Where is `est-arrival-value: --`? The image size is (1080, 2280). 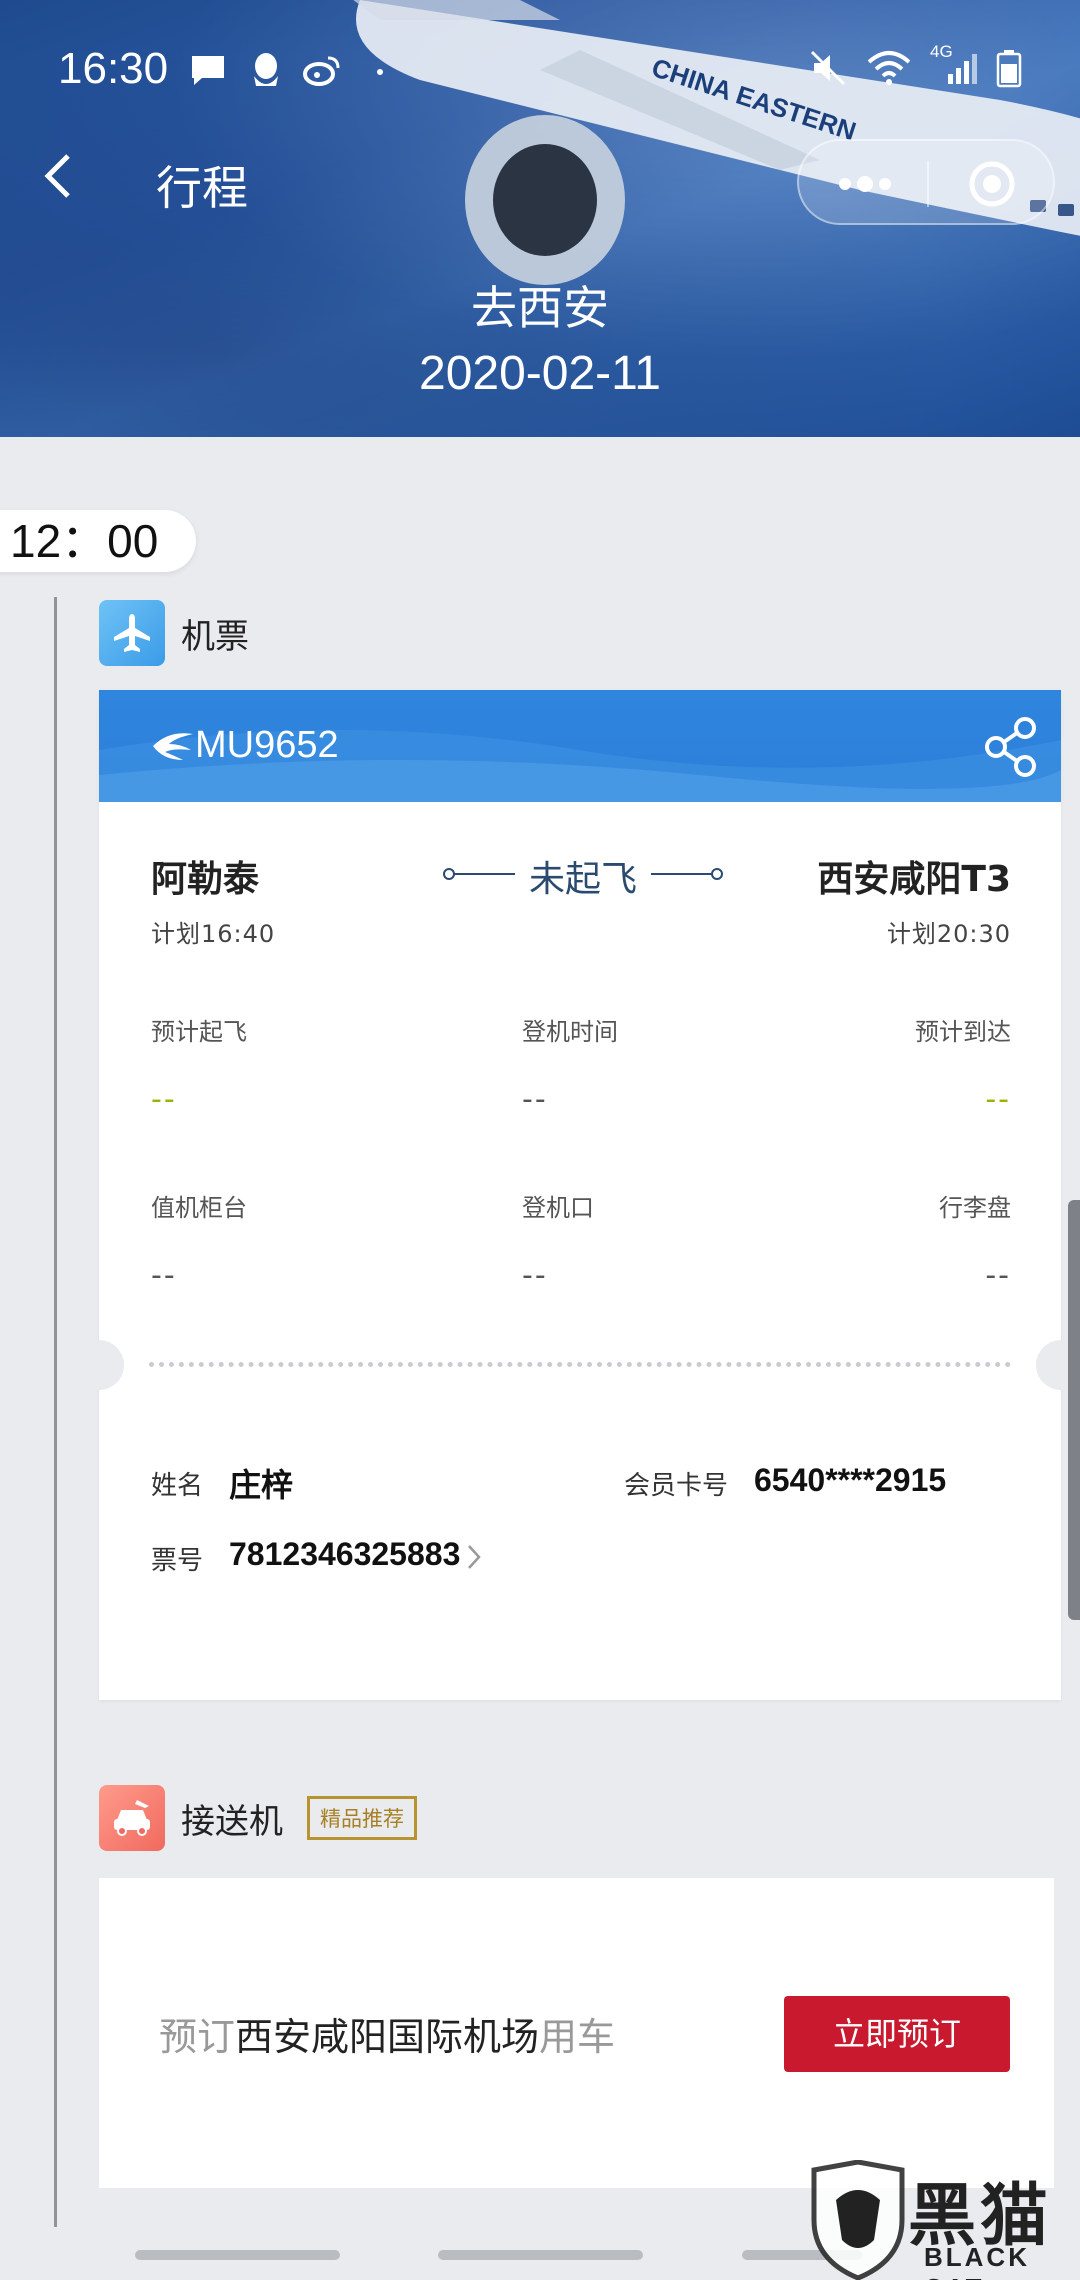 est-arrival-value: -- is located at coordinates (998, 1099).